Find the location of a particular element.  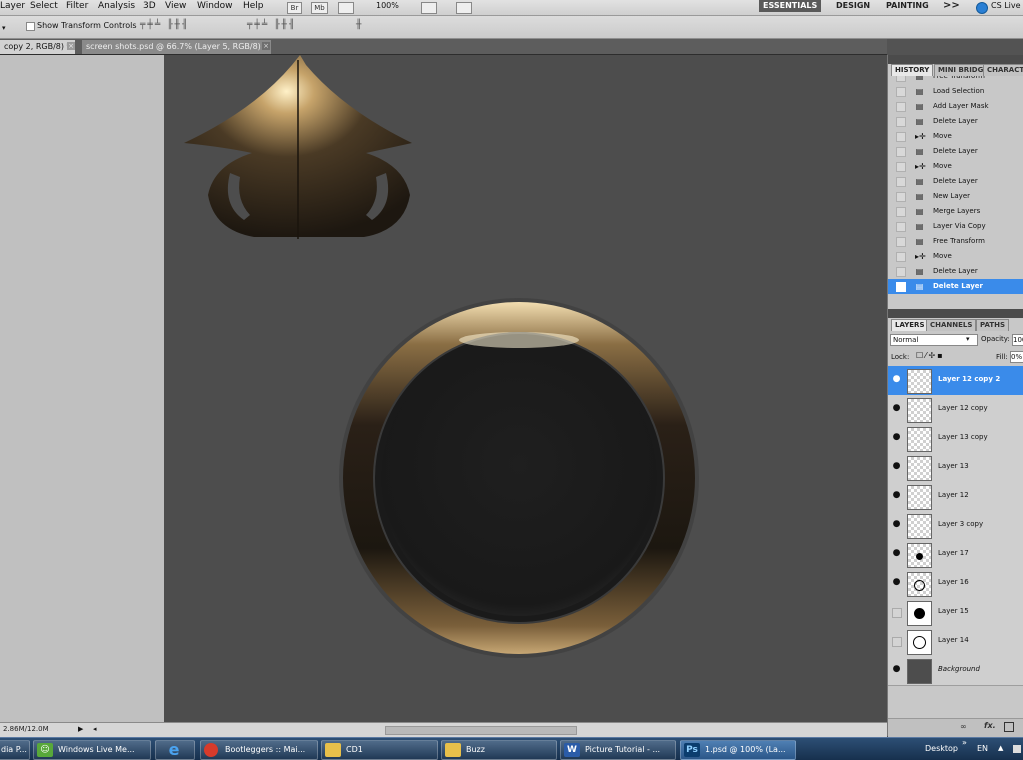

menu-analysis: Analysis is located at coordinates (116, 6).